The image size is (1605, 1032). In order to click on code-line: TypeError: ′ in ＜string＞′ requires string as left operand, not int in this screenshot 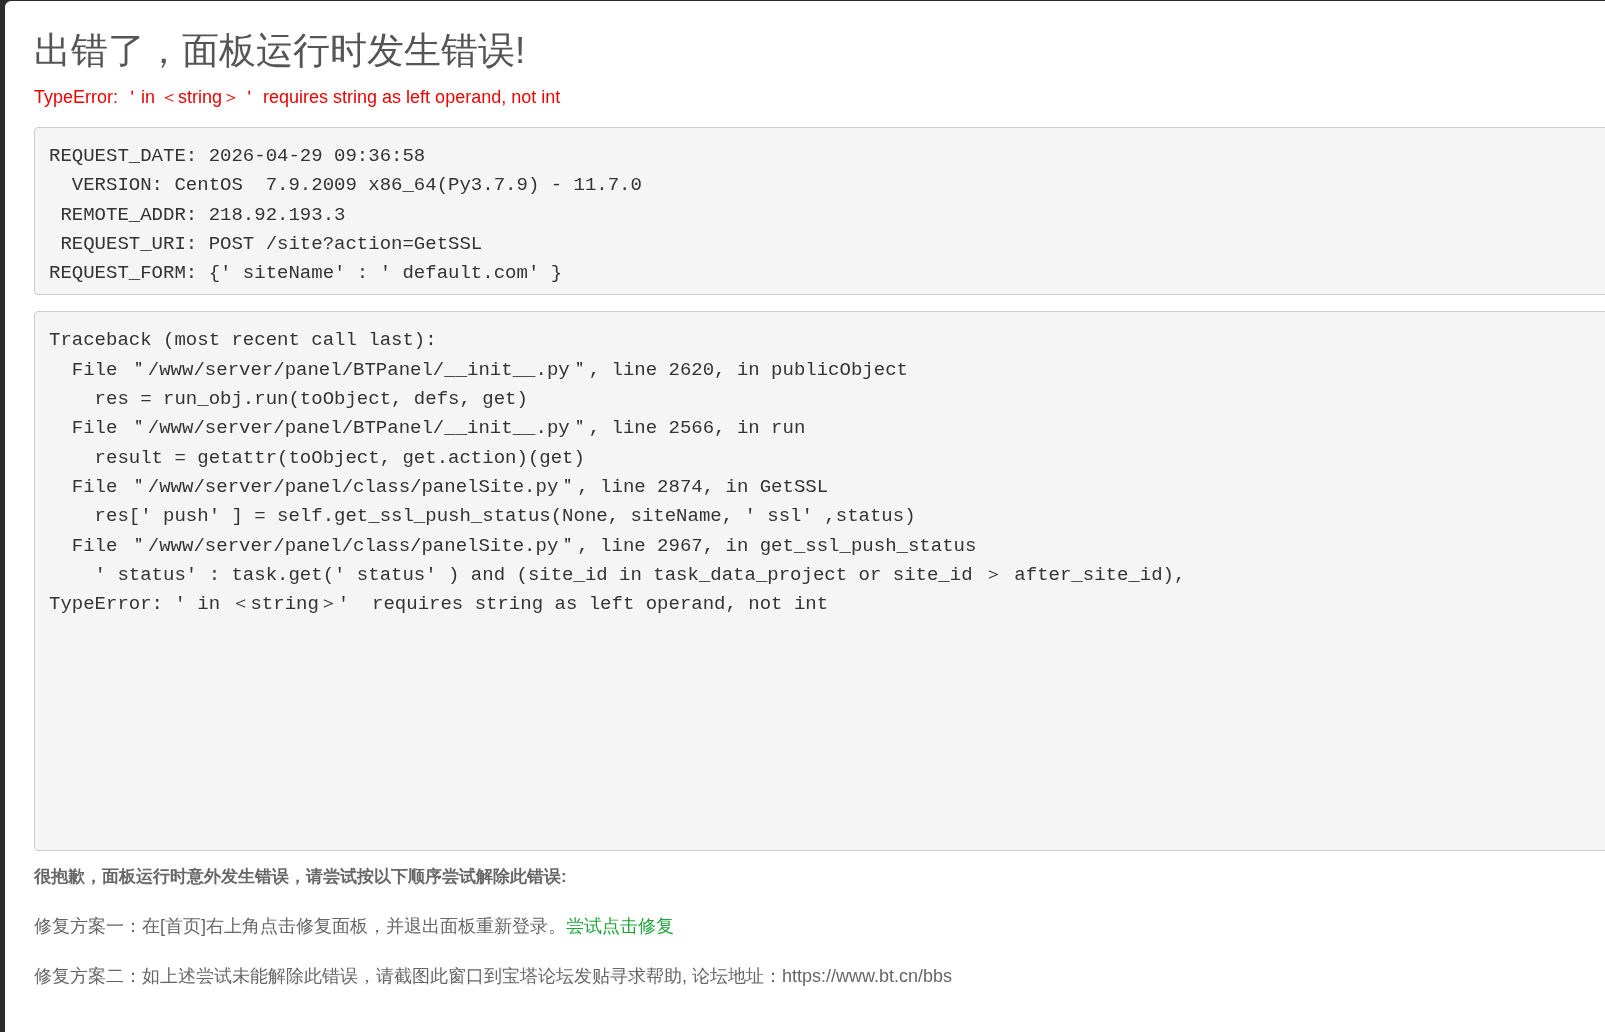, I will do `click(439, 605)`.